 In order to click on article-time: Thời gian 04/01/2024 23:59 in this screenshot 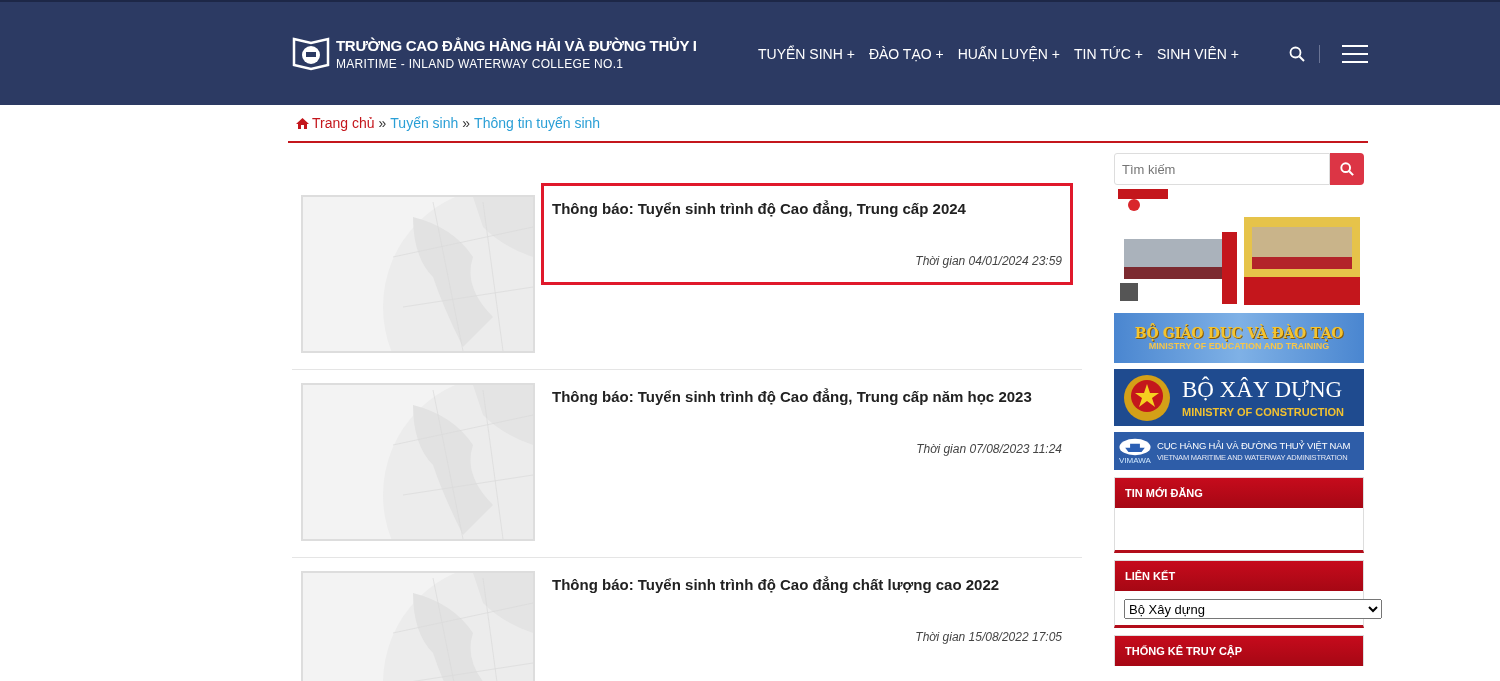, I will do `click(988, 261)`.